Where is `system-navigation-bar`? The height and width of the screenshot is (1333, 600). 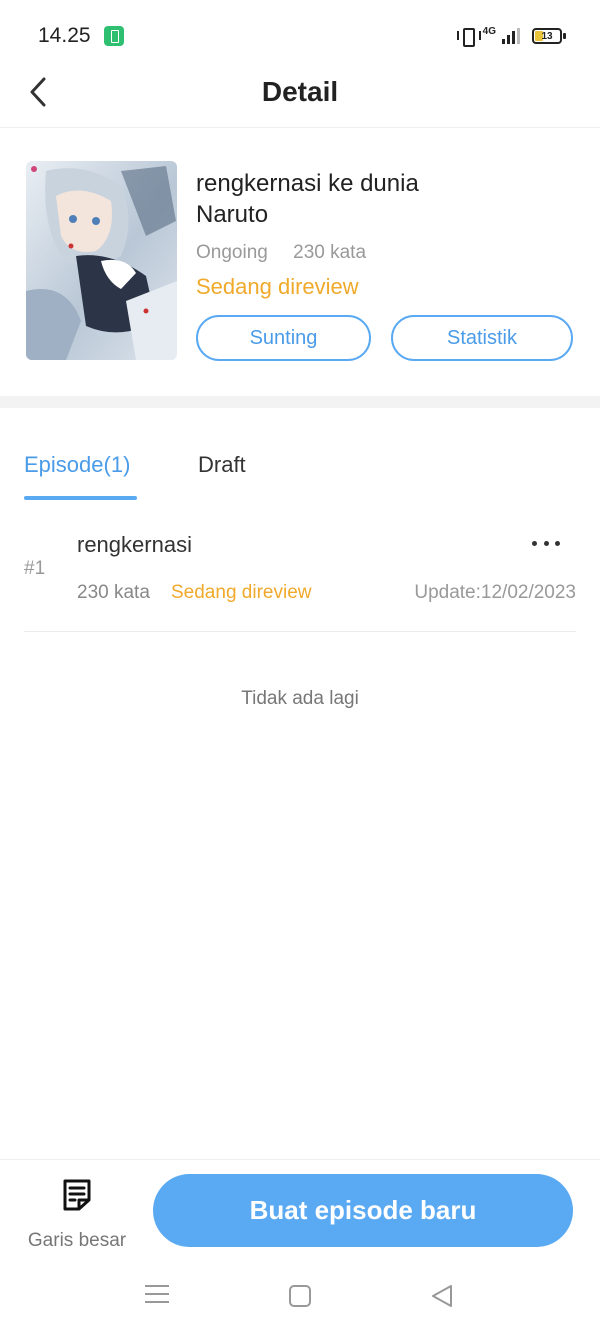
system-navigation-bar is located at coordinates (300, 1296).